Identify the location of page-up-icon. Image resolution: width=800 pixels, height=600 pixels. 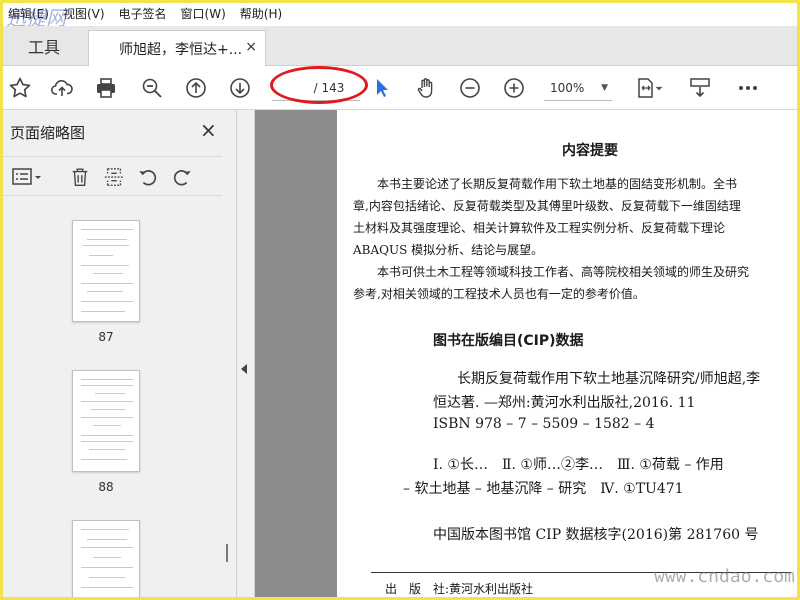
(196, 88).